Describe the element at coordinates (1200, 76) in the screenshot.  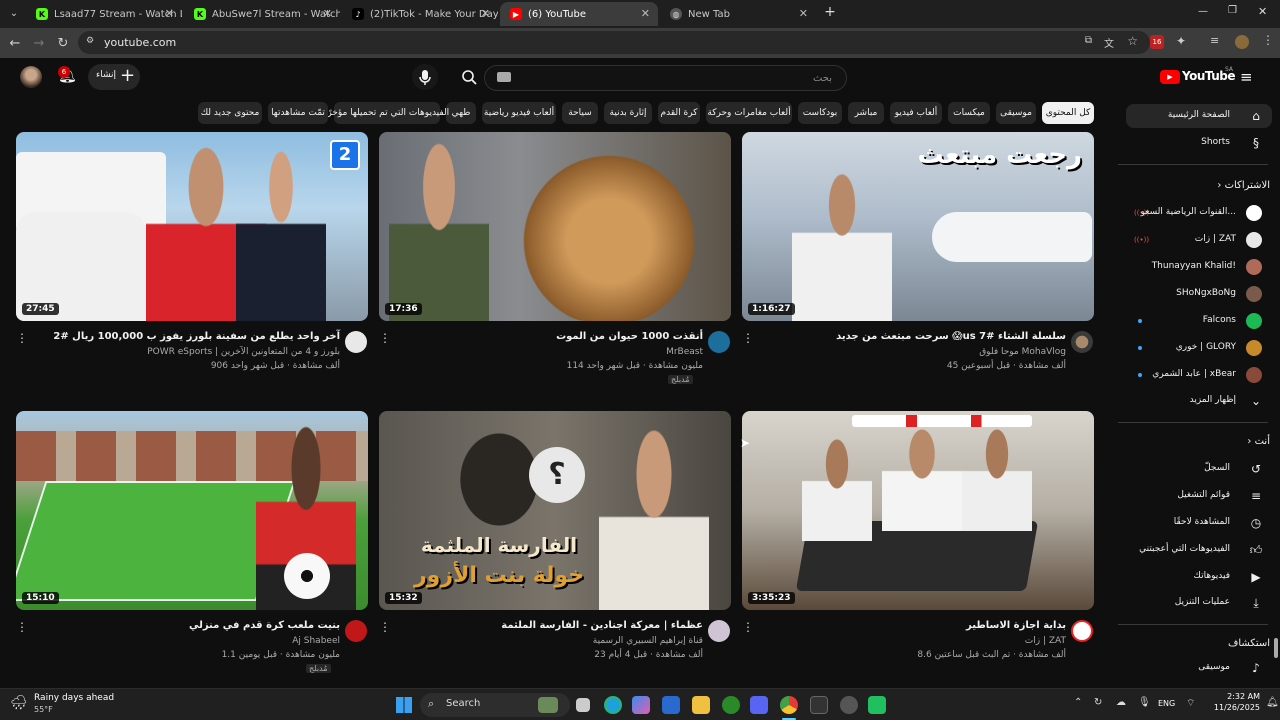
I see `youtube-logo: ▶ YouTube SA` at that location.